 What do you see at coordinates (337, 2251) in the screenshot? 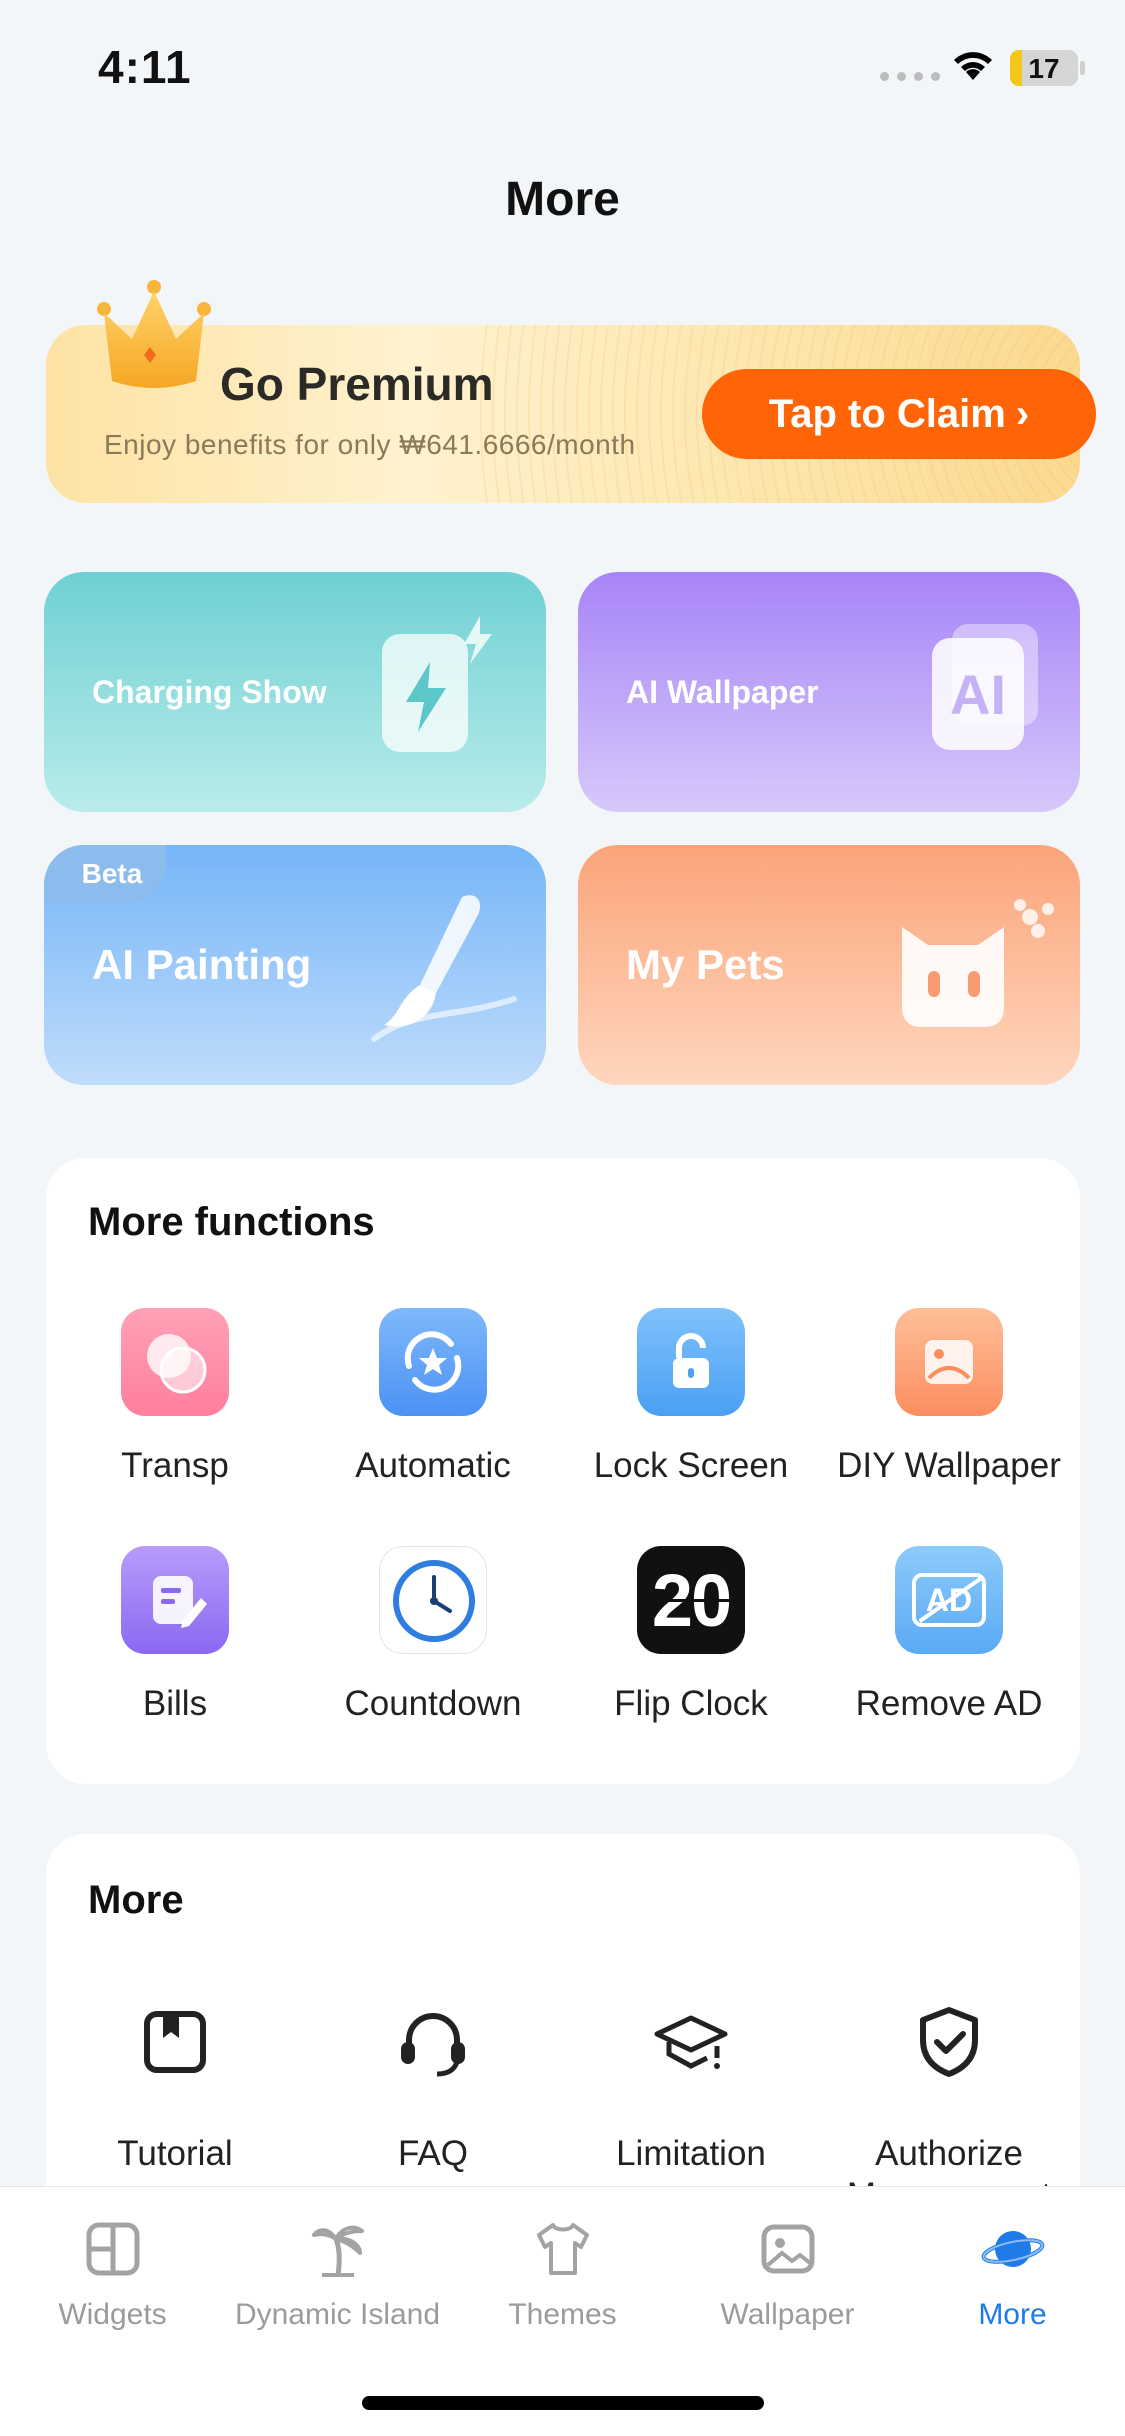
I see `palm-tree-icon` at bounding box center [337, 2251].